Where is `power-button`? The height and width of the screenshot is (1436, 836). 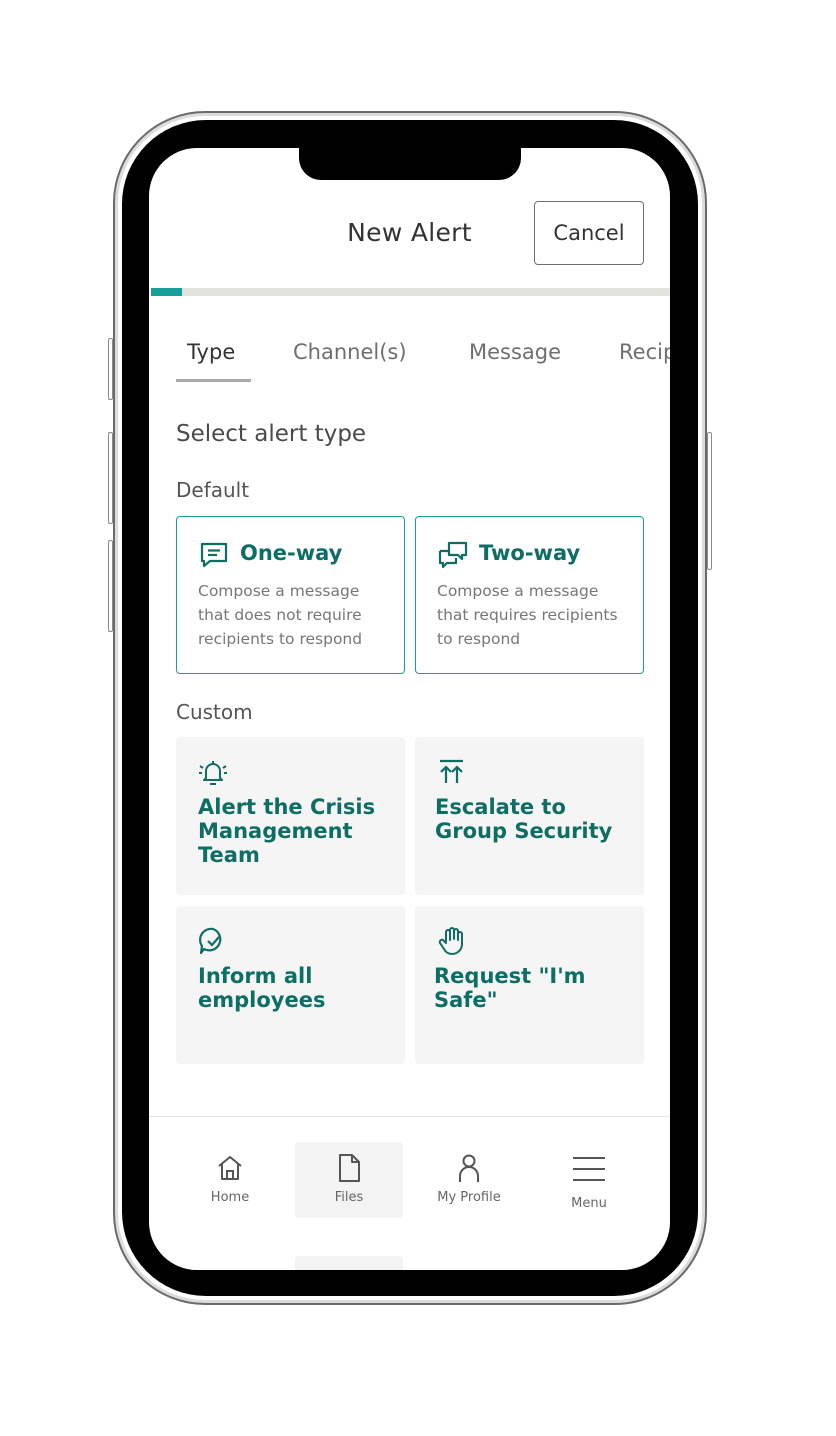
power-button is located at coordinates (709, 501).